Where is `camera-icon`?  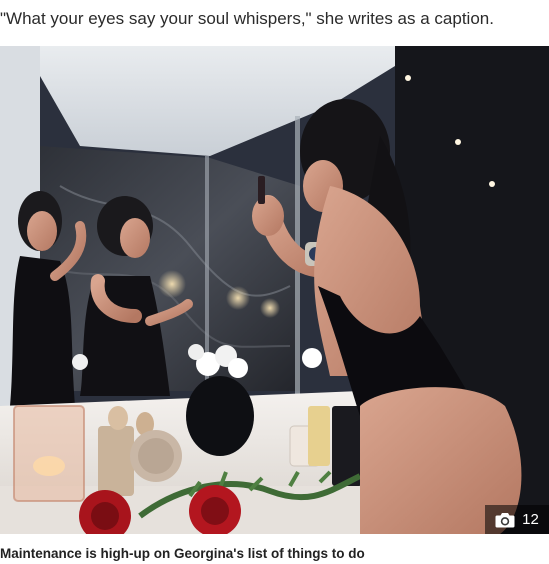 camera-icon is located at coordinates (505, 520).